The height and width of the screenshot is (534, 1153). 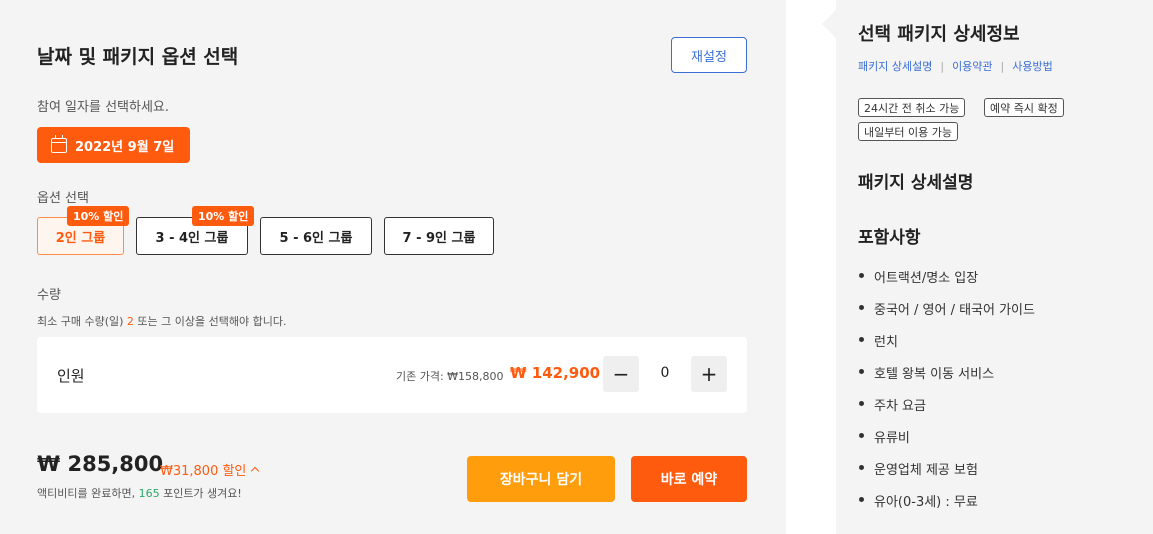 I want to click on panel-divider, so click(x=811, y=267).